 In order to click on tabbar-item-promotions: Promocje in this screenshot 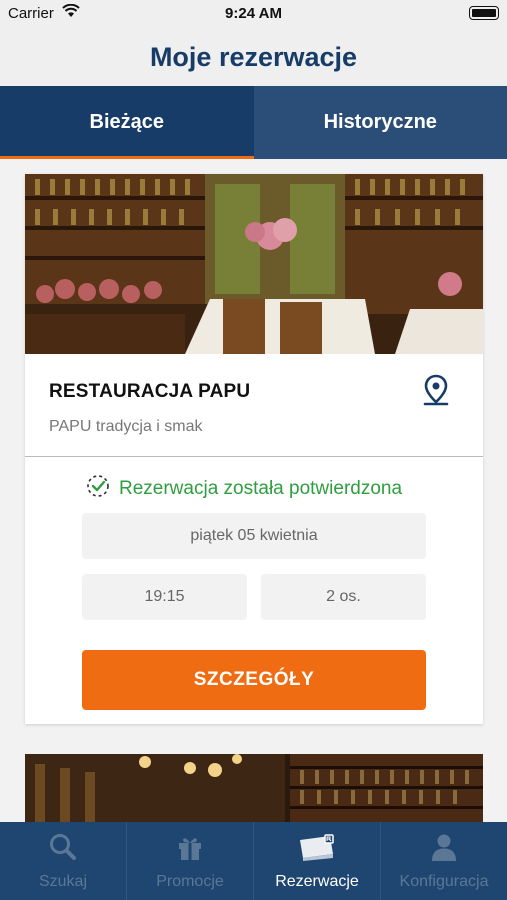, I will do `click(190, 861)`.